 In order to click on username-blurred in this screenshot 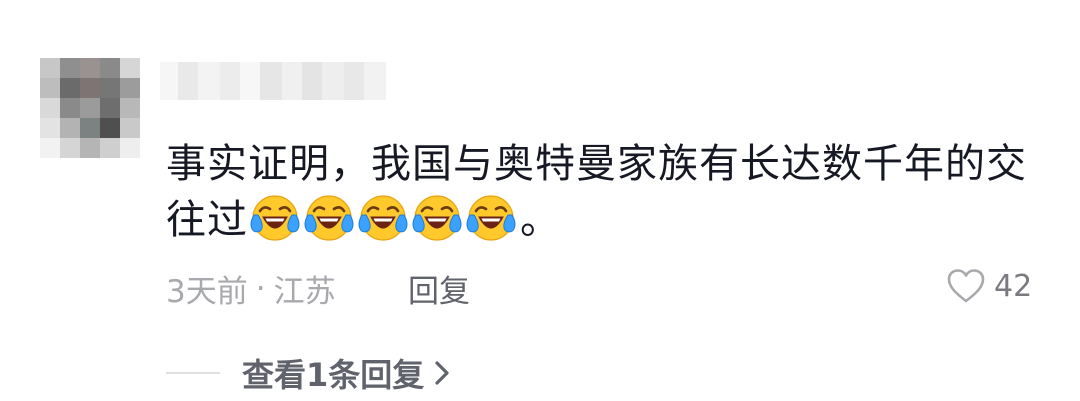, I will do `click(273, 81)`.